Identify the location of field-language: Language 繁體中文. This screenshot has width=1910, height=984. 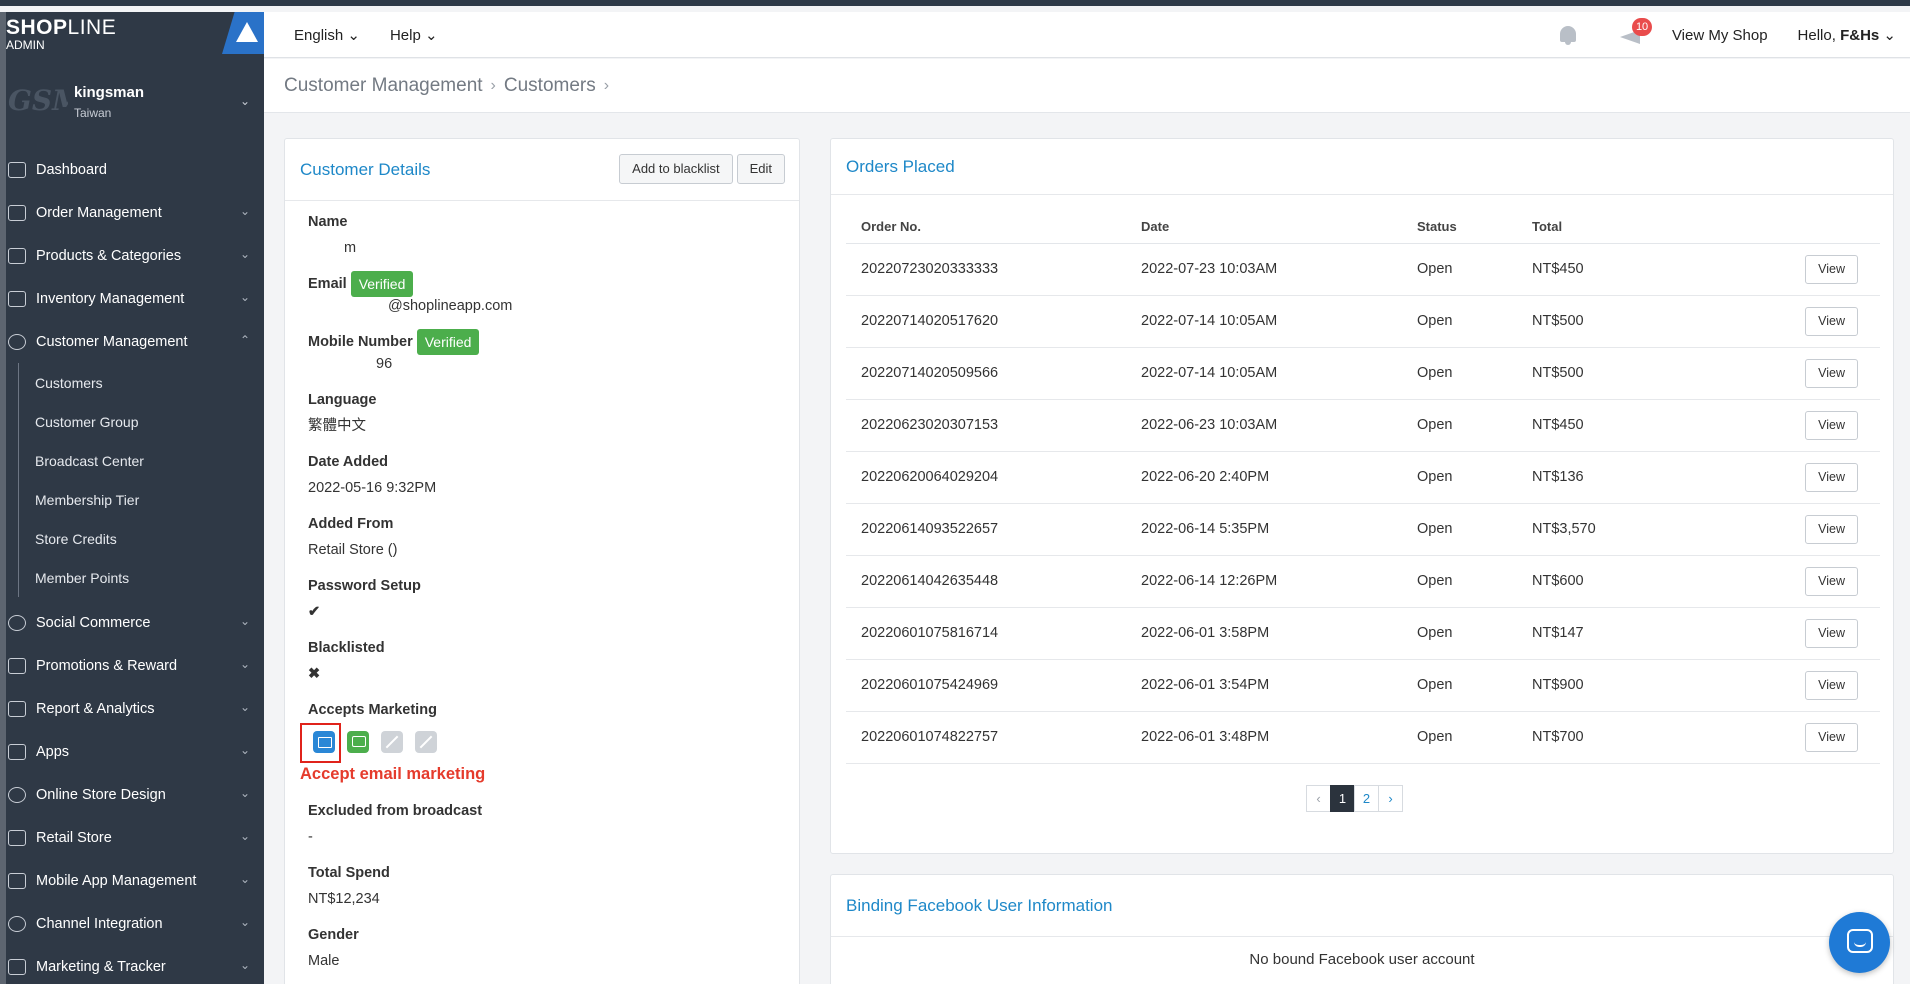
(553, 412).